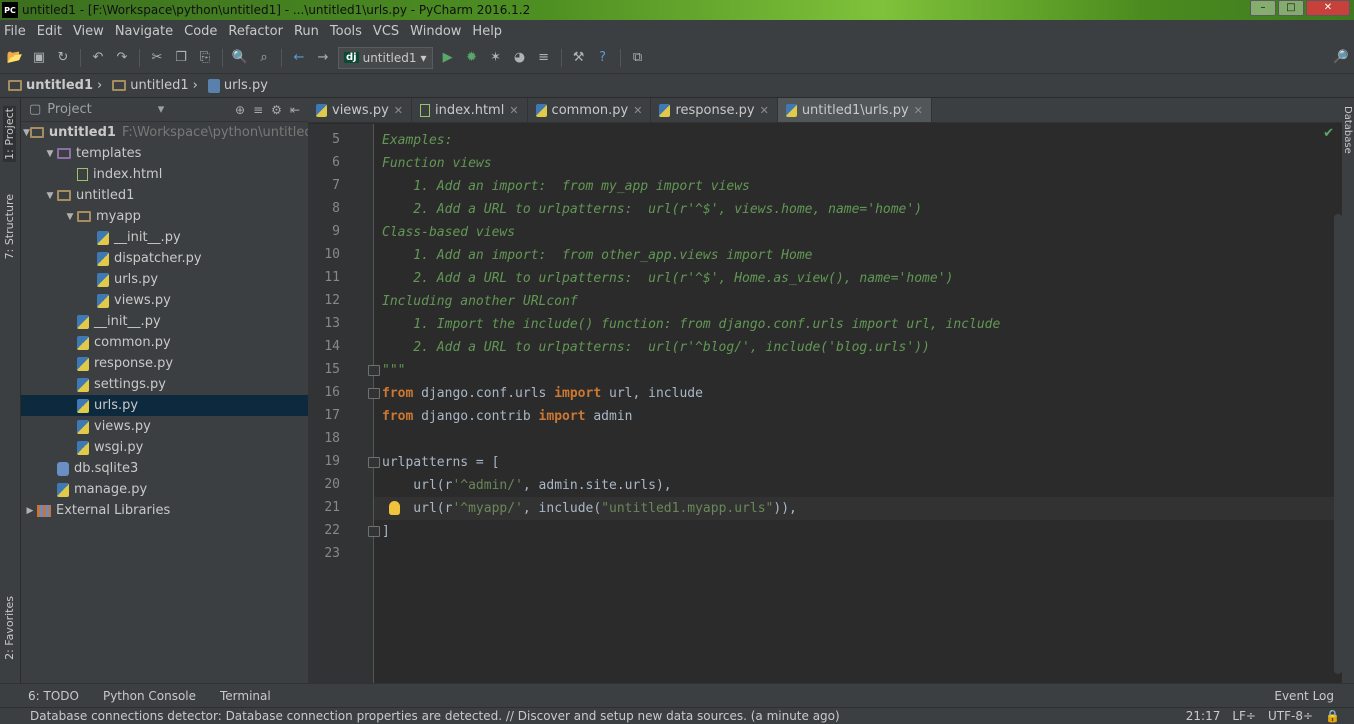  What do you see at coordinates (520, 58) in the screenshot?
I see `profile-icon: ◕` at bounding box center [520, 58].